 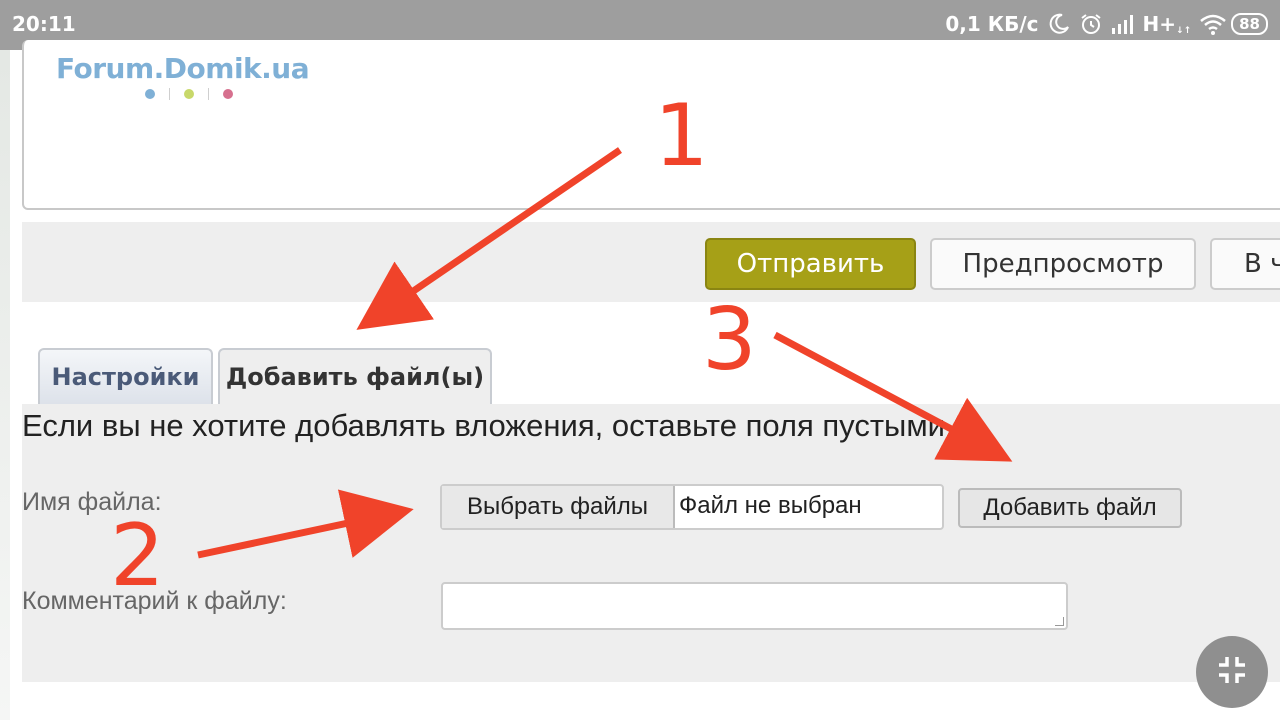 I want to click on logo-dot-blue, so click(x=150, y=94).